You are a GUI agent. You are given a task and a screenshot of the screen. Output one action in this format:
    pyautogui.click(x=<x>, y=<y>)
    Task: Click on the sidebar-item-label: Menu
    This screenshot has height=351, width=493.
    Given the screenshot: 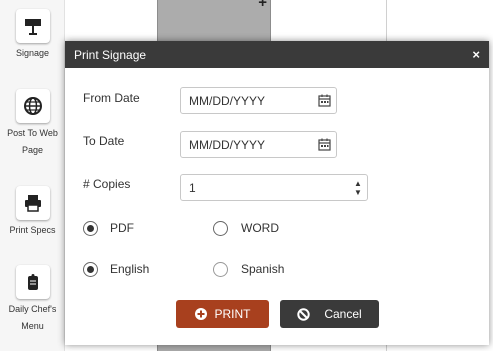 What is the action you would take?
    pyautogui.click(x=32, y=326)
    